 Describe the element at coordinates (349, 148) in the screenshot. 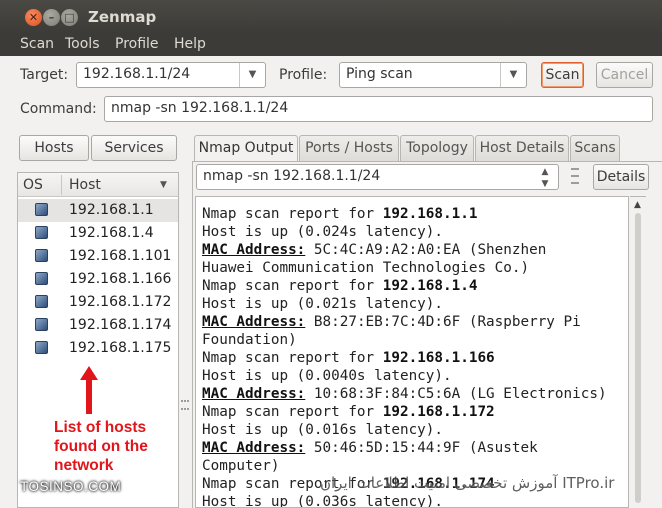

I see `tab-ports-hosts: Ports / Hosts` at that location.